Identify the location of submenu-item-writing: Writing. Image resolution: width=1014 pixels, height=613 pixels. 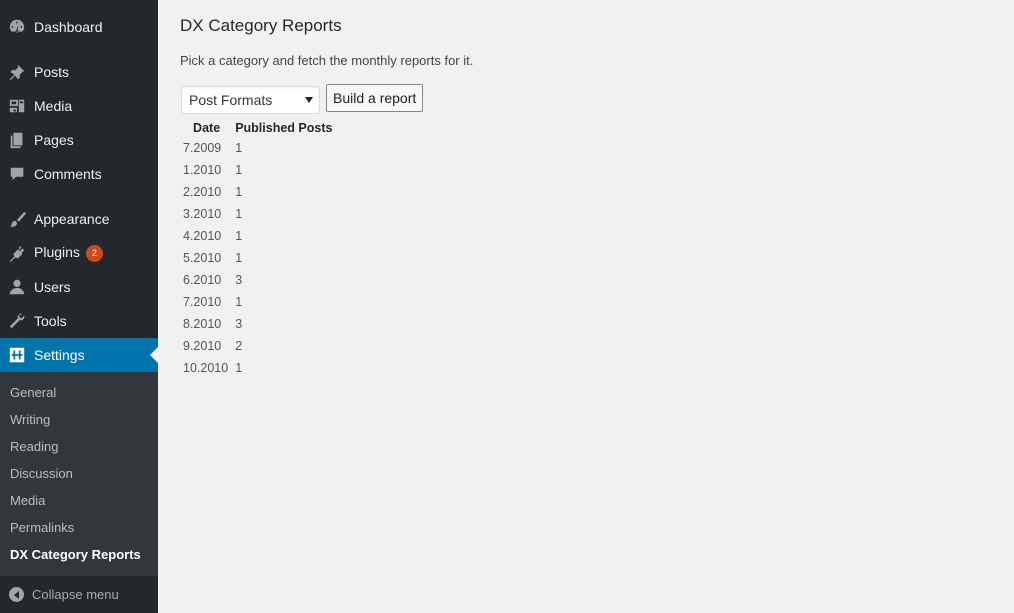
(30, 419).